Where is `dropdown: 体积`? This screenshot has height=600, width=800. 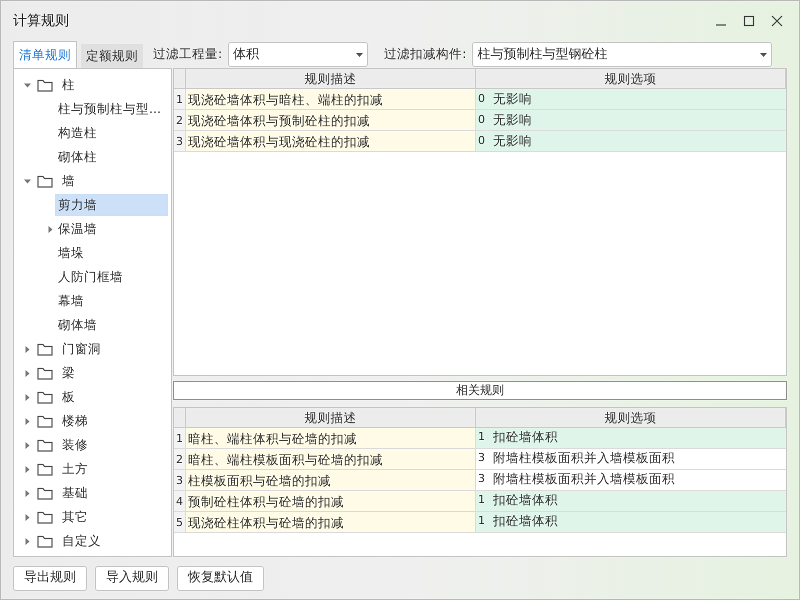
dropdown: 体积 is located at coordinates (298, 54).